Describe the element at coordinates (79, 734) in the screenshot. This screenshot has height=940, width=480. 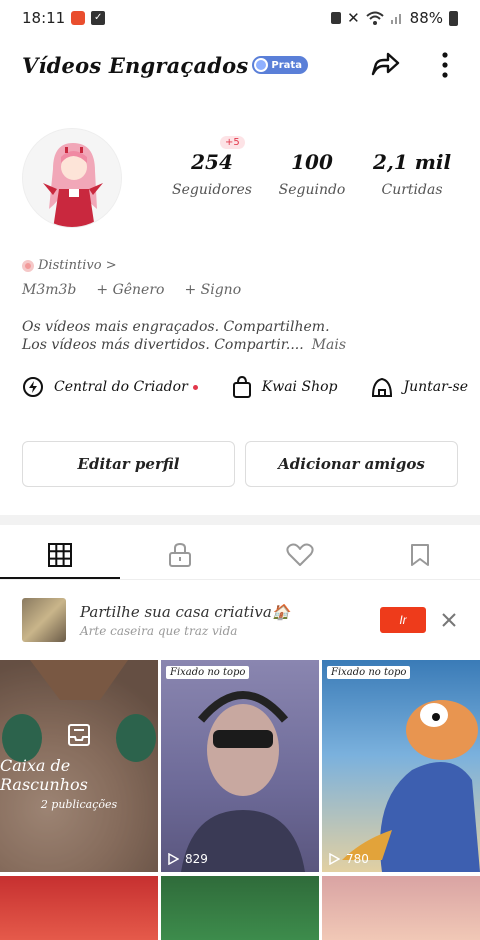
I see `drafts-box-icon` at that location.